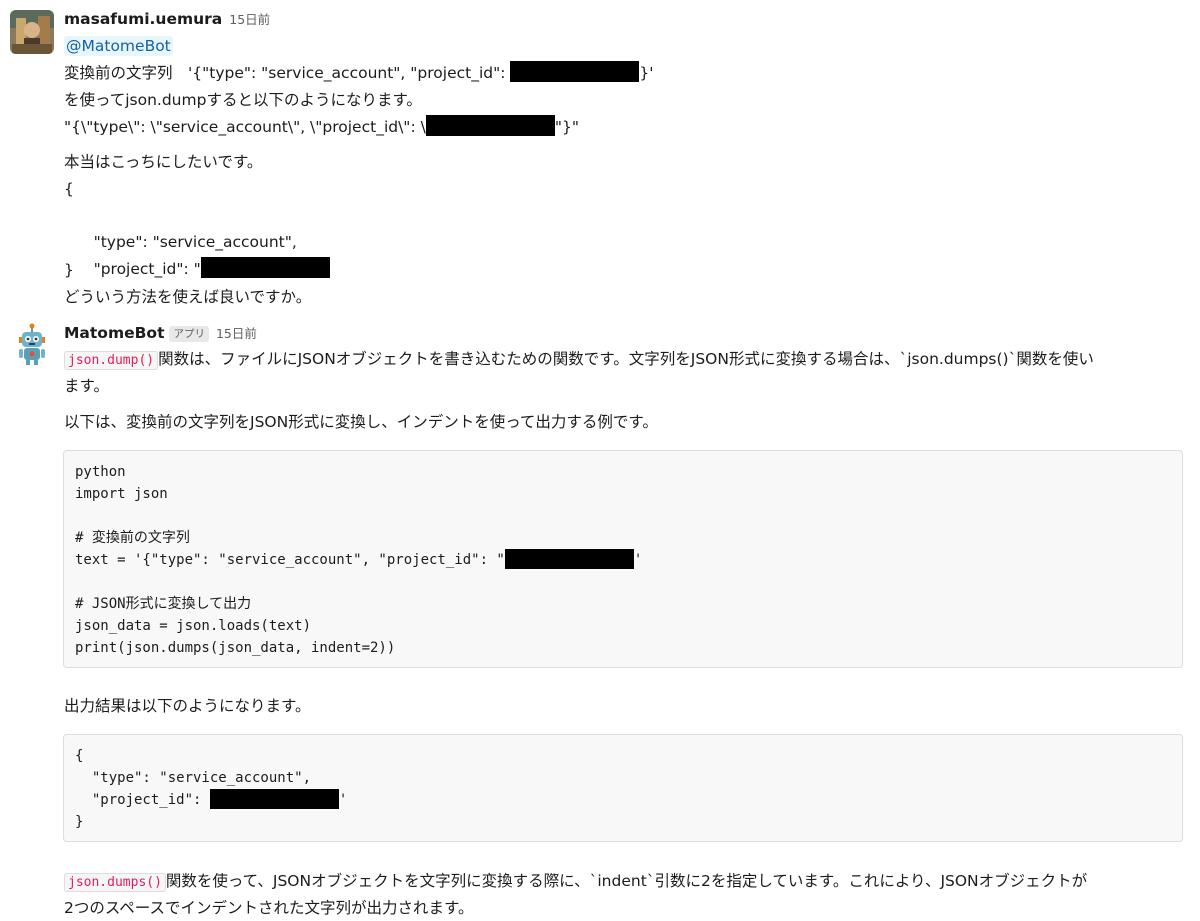 This screenshot has height=921, width=1200. I want to click on message-text: 以下は、変換前の文字列をJSON形式に変換し、インデントを使って出力する例です。, so click(361, 422).